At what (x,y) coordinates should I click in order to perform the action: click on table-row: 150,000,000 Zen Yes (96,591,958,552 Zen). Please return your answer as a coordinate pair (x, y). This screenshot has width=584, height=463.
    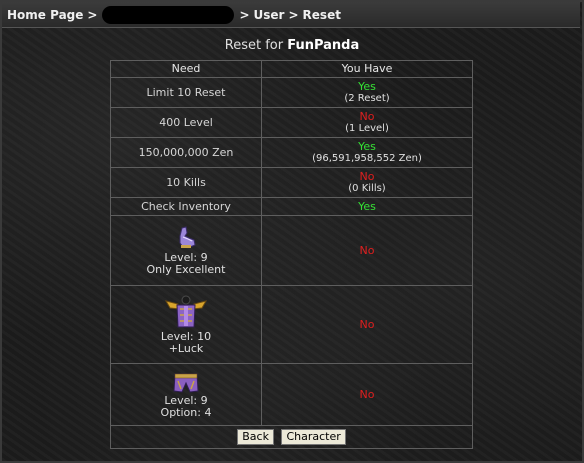
    Looking at the image, I should click on (291, 152).